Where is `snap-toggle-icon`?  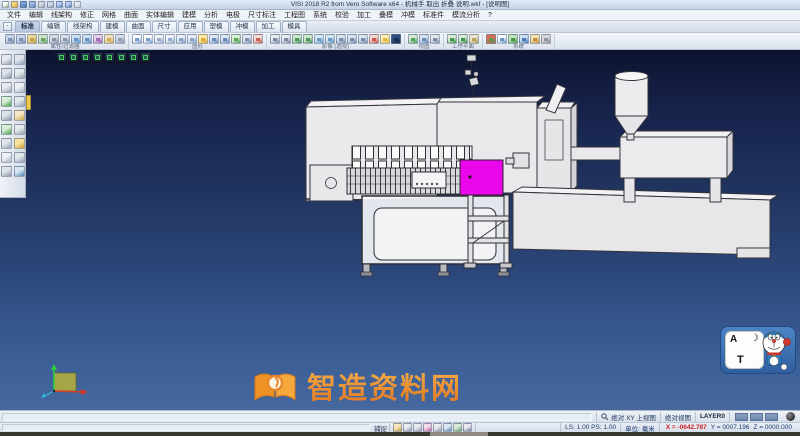 snap-toggle-icon is located at coordinates (397, 427).